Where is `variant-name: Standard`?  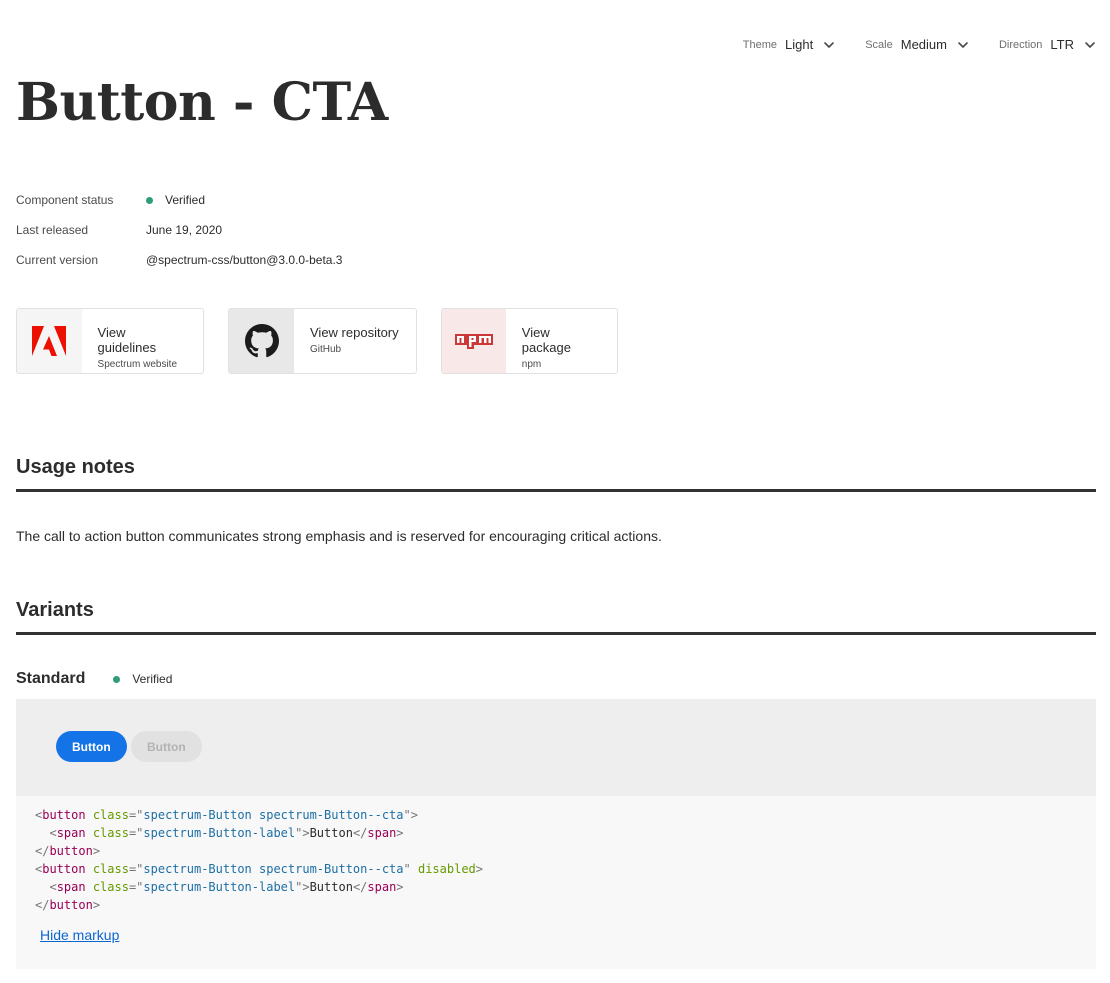 variant-name: Standard is located at coordinates (51, 678).